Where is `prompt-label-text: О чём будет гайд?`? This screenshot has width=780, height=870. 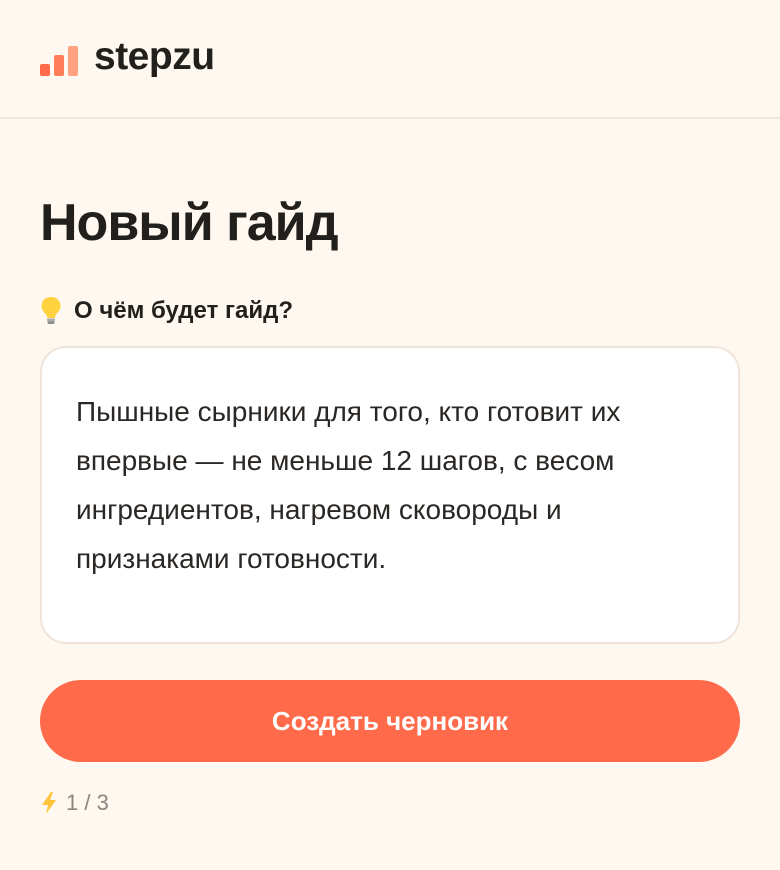 prompt-label-text: О чём будет гайд? is located at coordinates (183, 310).